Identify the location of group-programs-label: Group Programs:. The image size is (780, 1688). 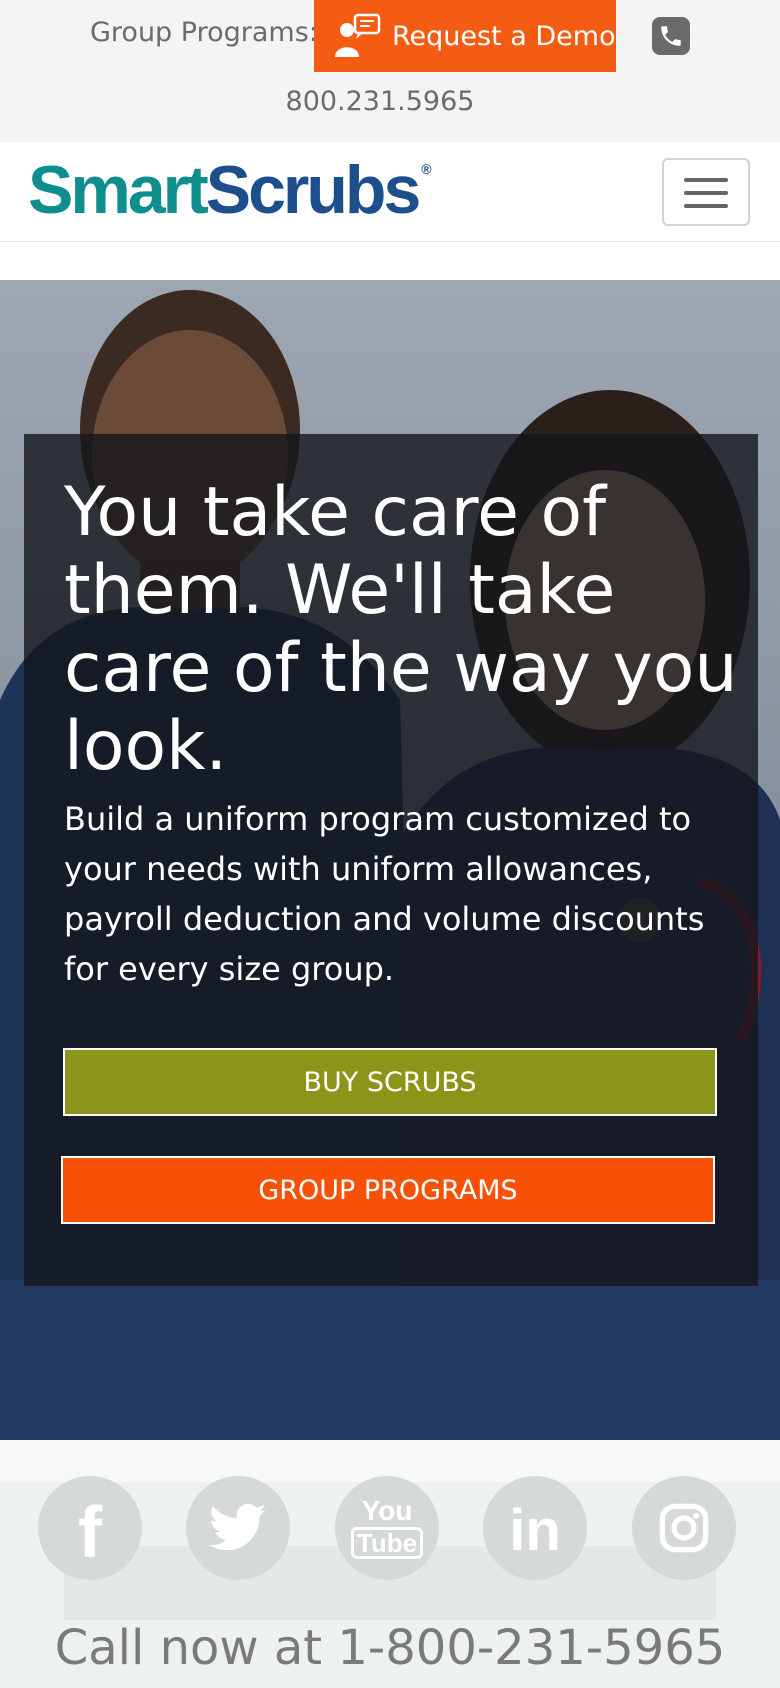
(204, 32).